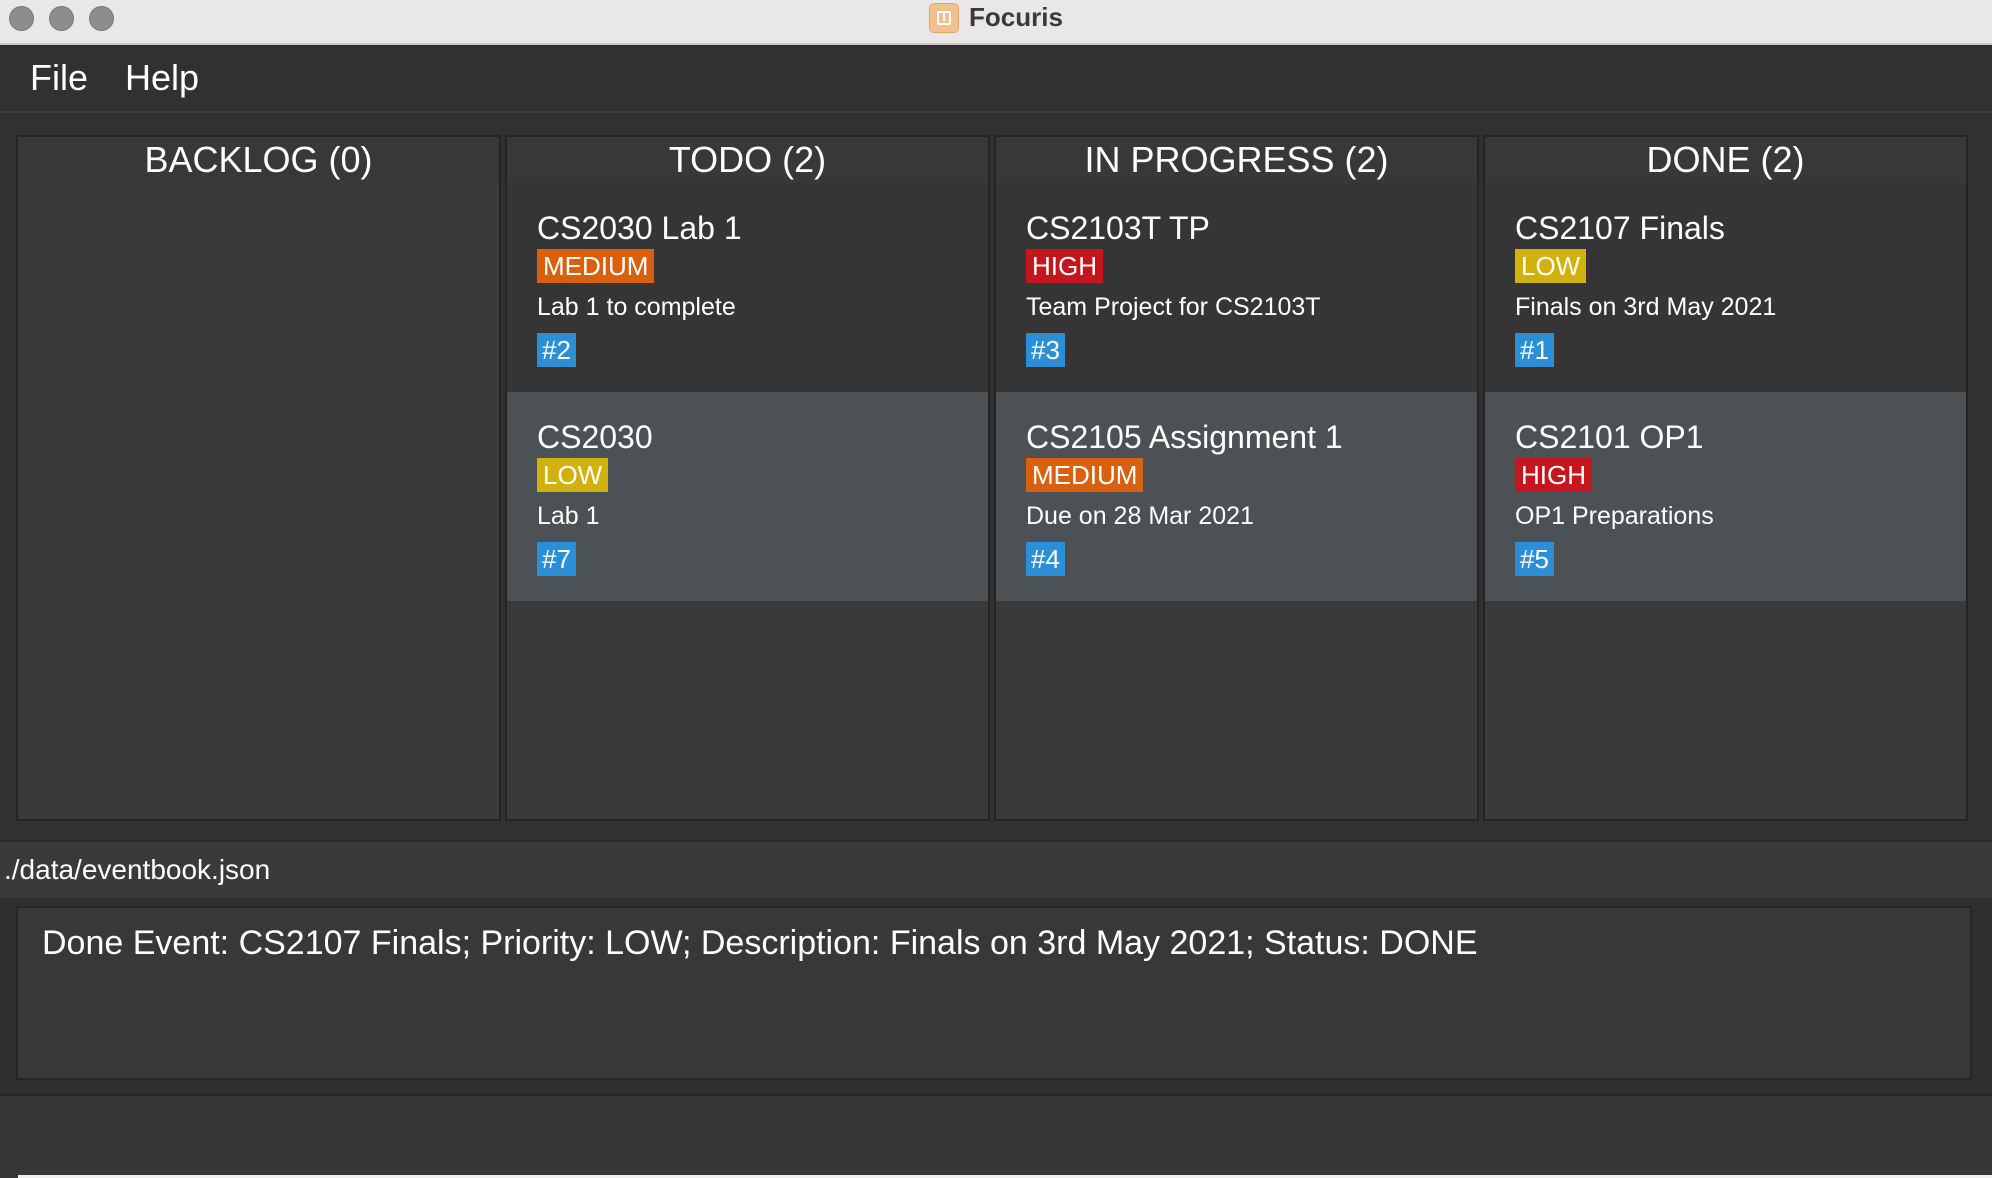 The image size is (1992, 1178). Describe the element at coordinates (1045, 559) in the screenshot. I see `event-id-badge: #4` at that location.